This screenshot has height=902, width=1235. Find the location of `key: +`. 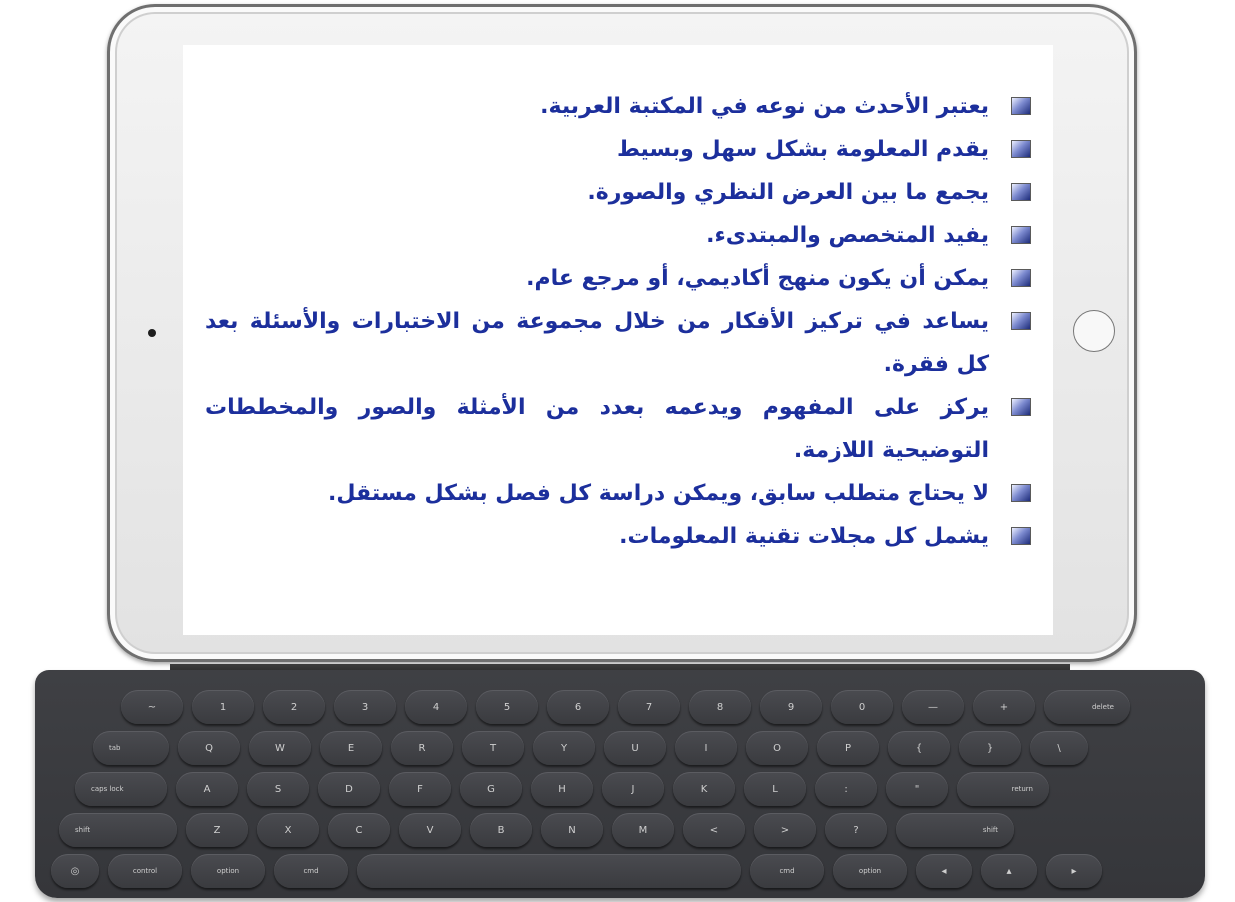

key: + is located at coordinates (1004, 707).